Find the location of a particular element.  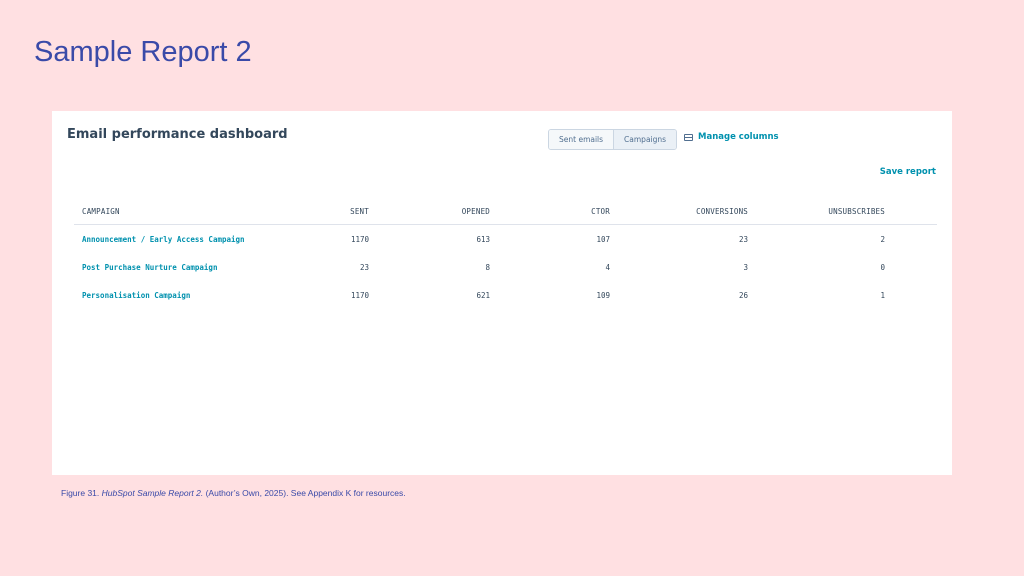

header-ctor: CTOR is located at coordinates (600, 211).